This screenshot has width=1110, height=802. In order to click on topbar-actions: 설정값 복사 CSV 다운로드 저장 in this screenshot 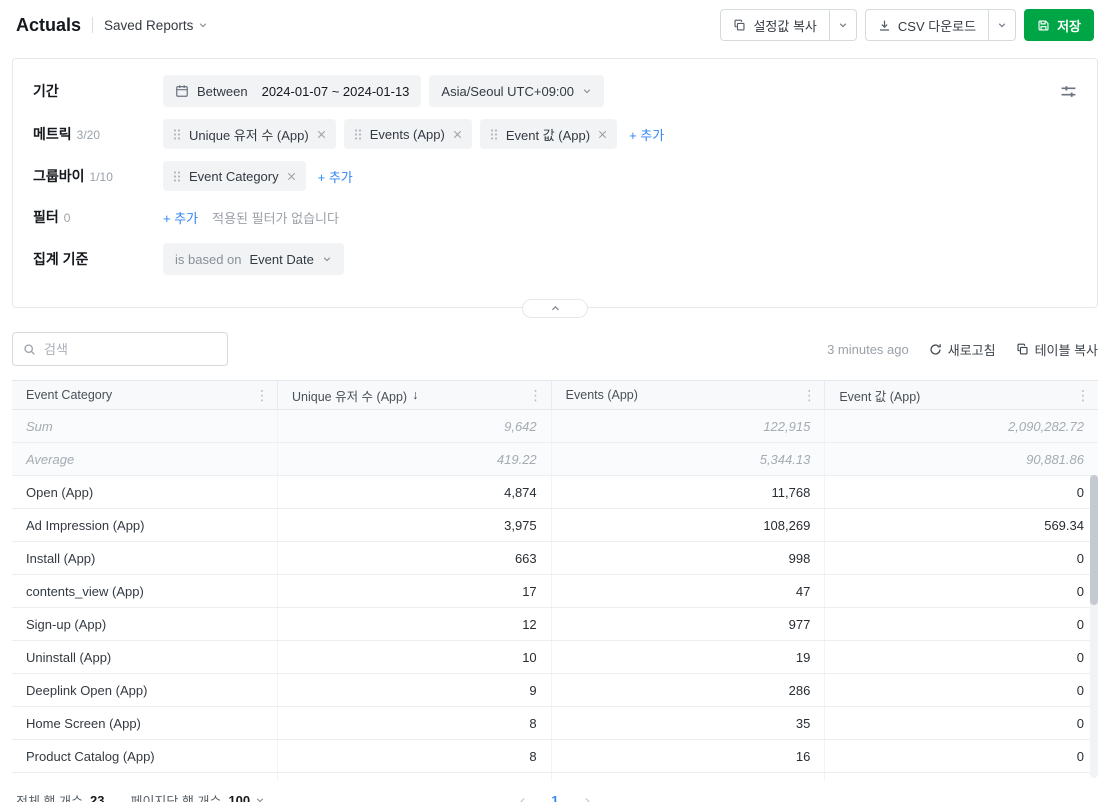, I will do `click(907, 25)`.